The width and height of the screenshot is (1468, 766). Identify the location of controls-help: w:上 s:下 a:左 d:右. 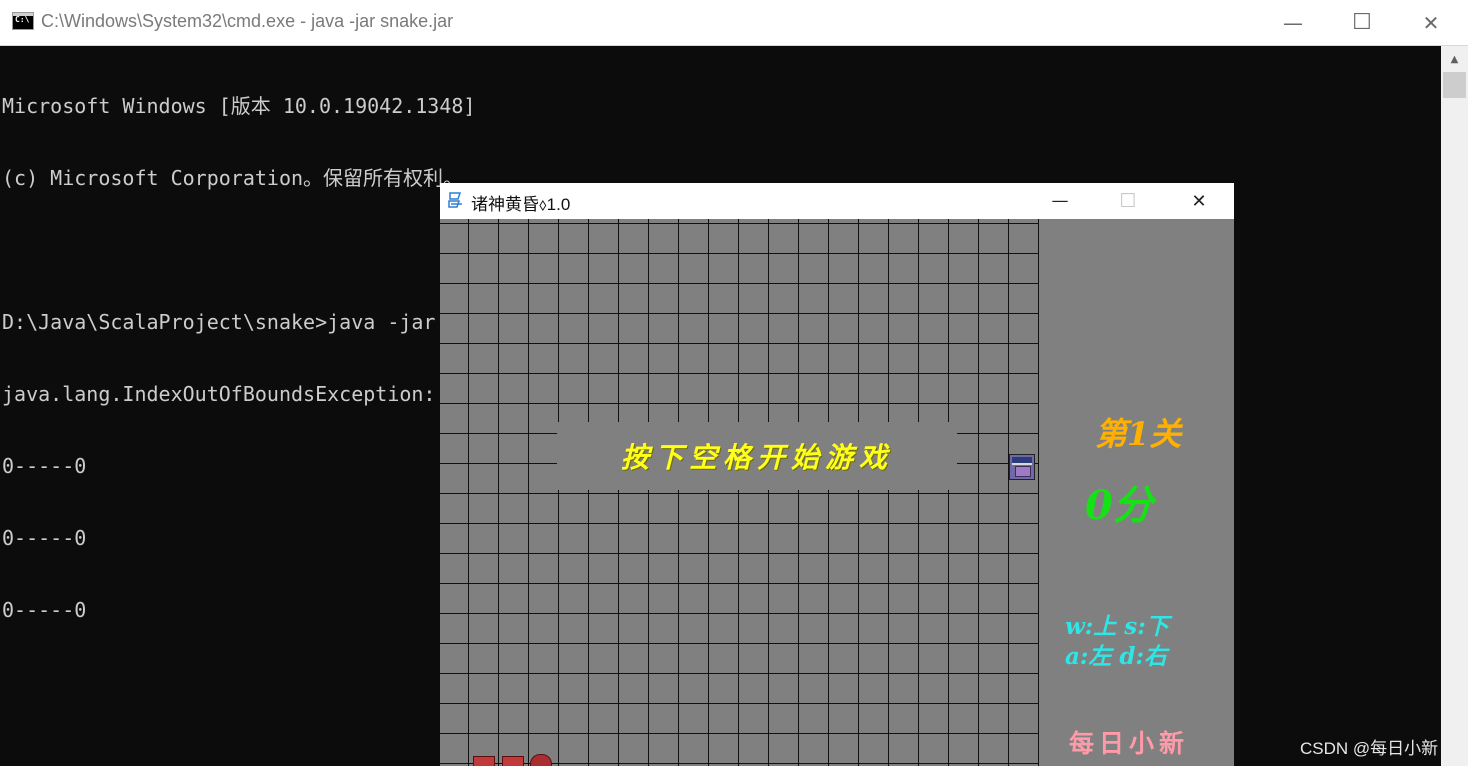
(1117, 642).